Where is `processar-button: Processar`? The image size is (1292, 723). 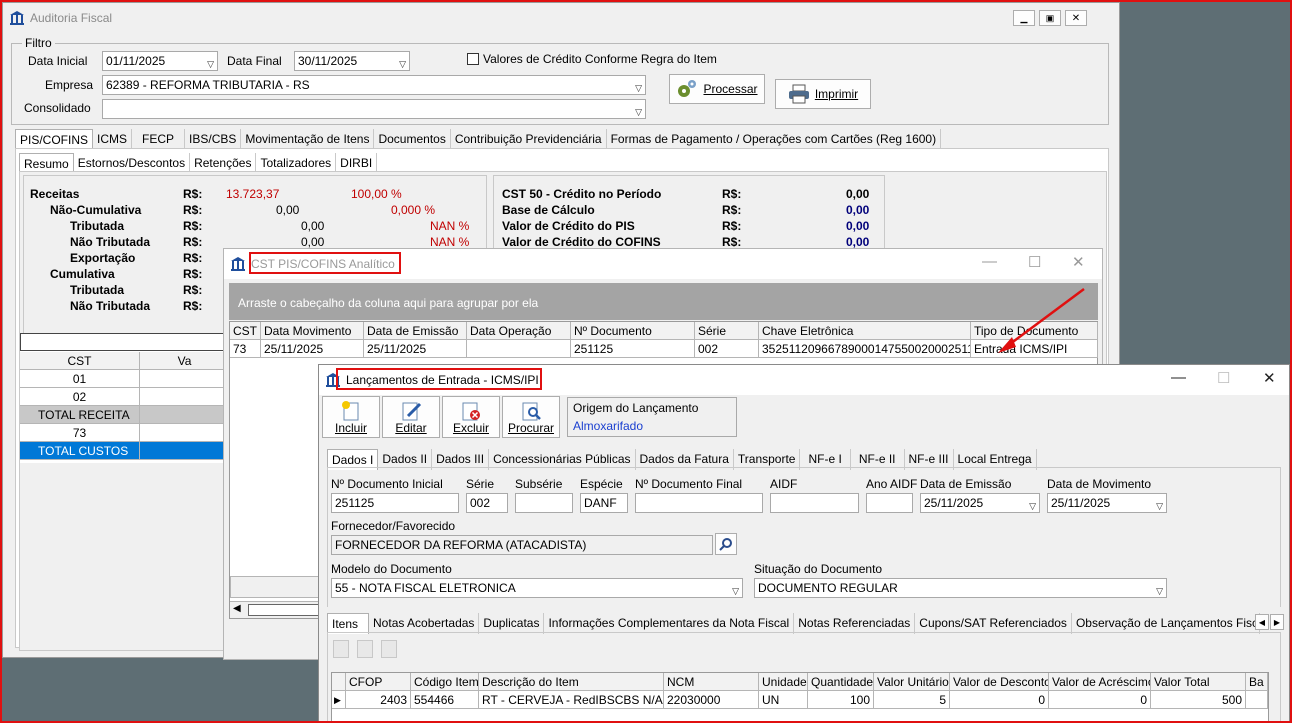
processar-button: Processar is located at coordinates (717, 89).